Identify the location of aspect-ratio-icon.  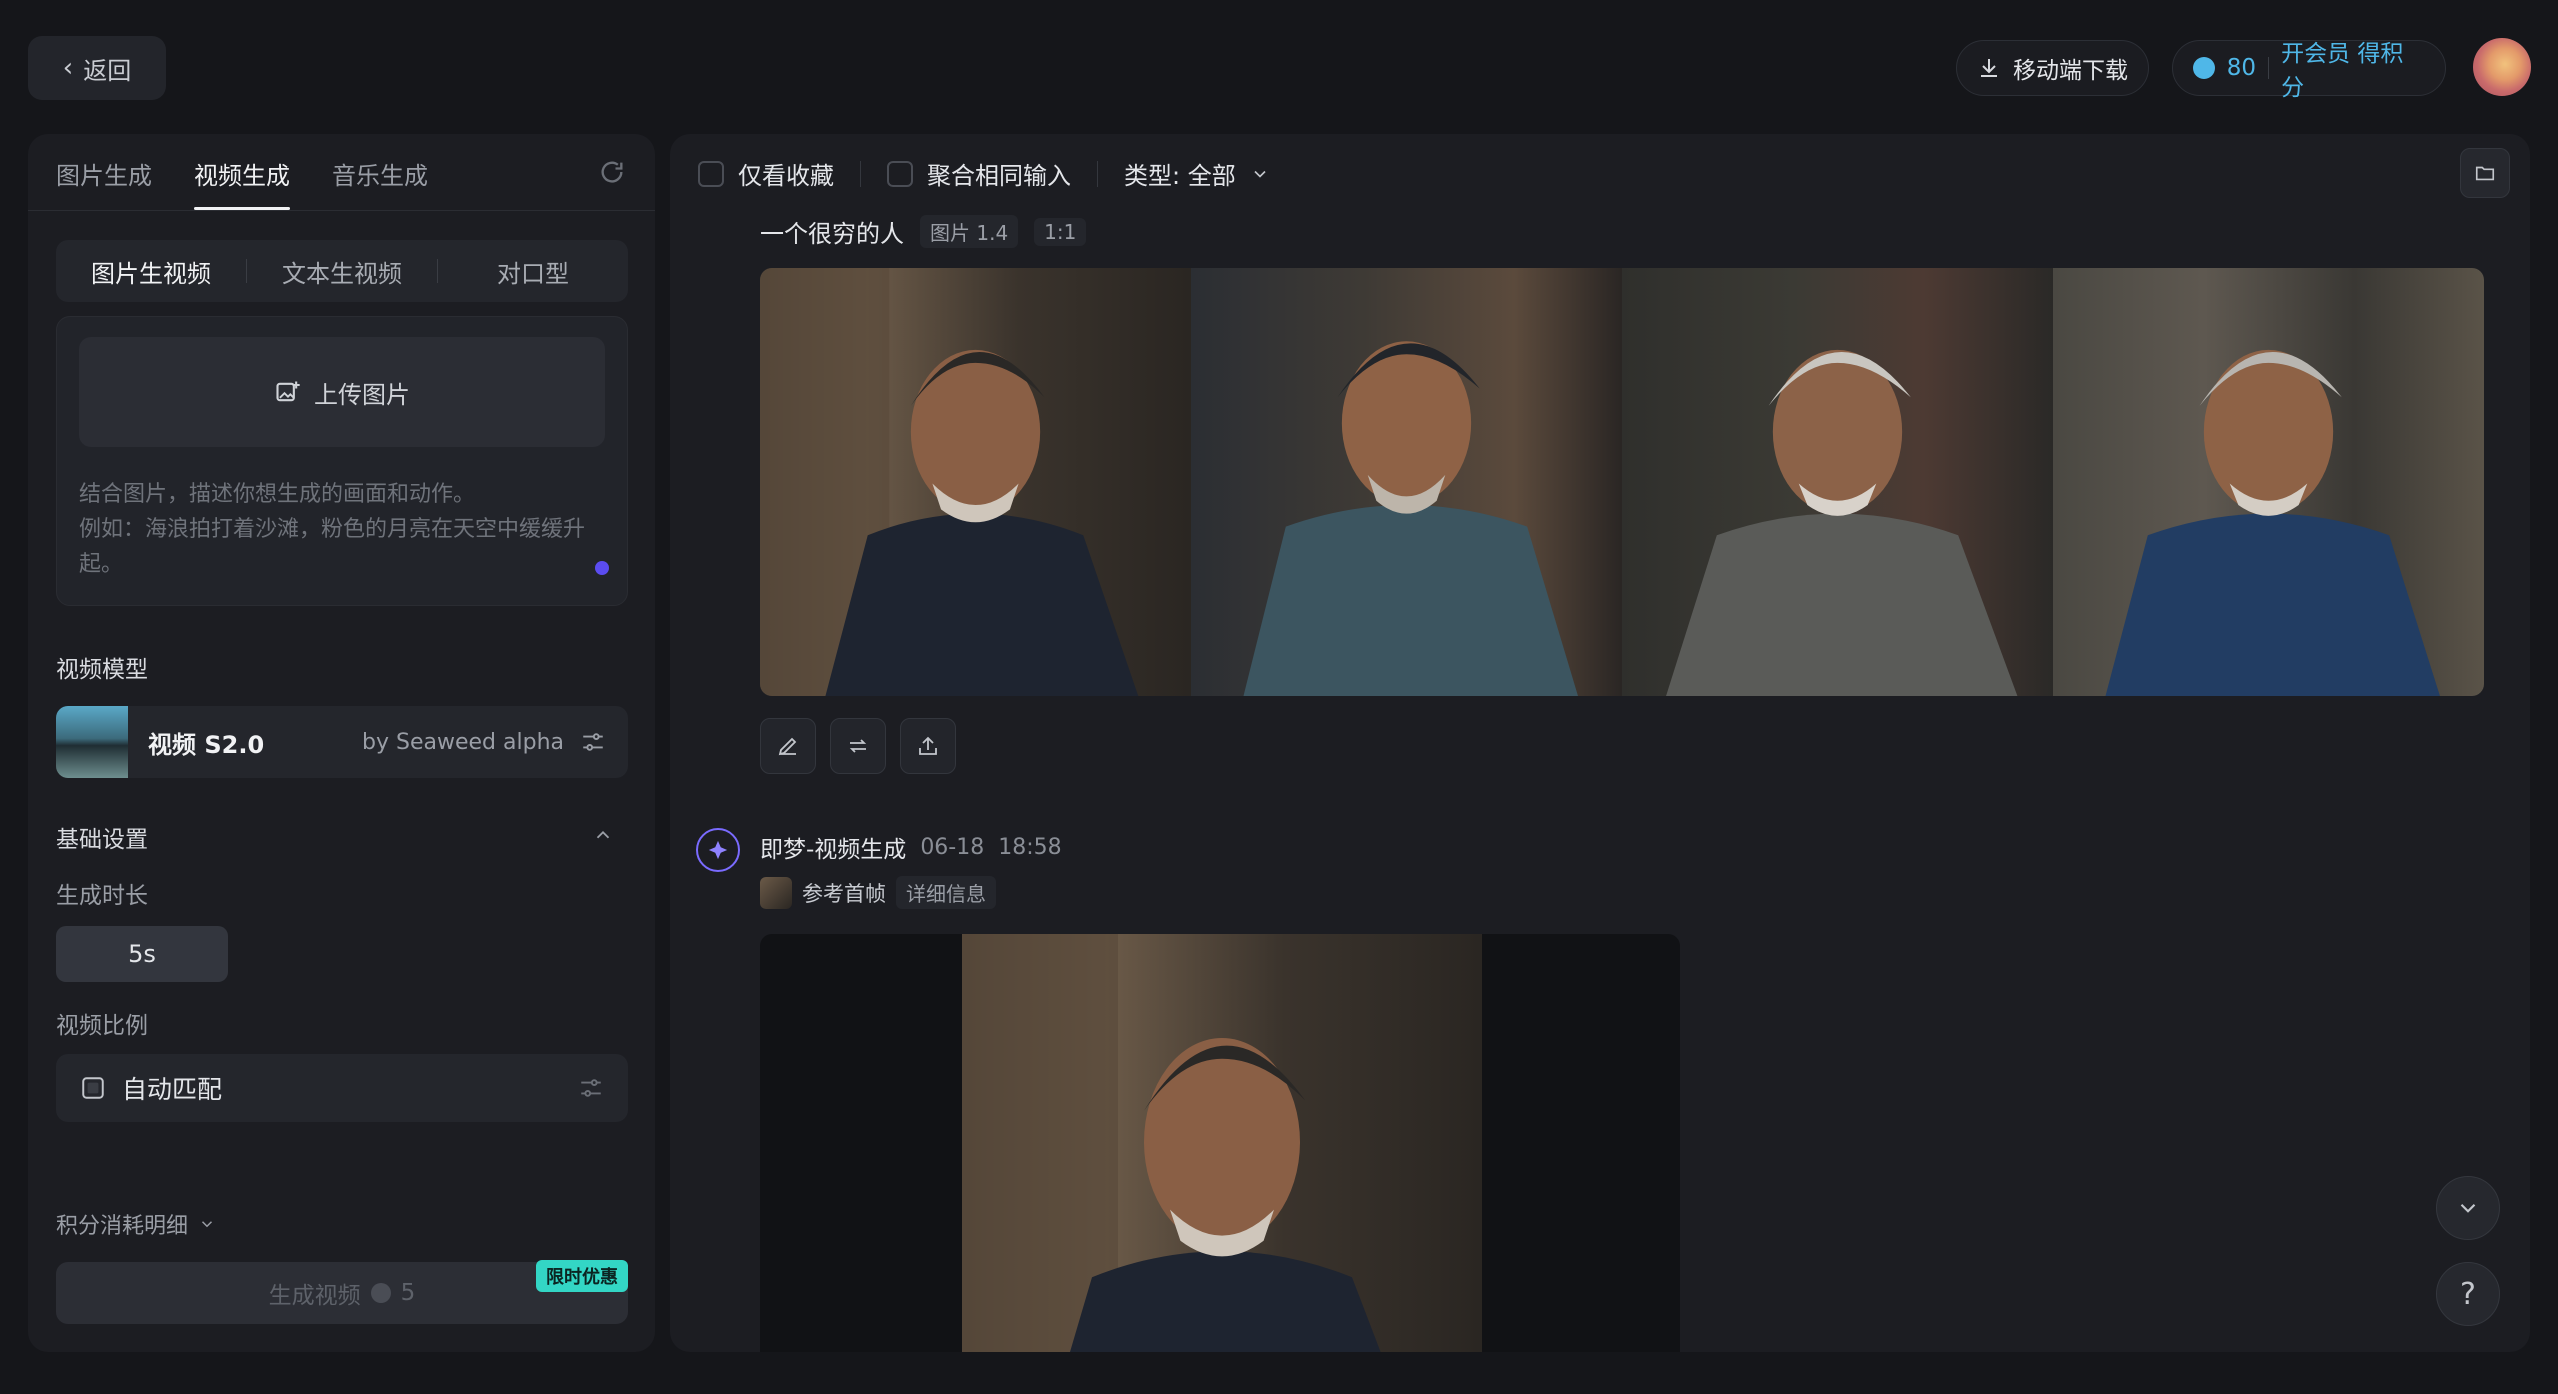
(93, 1088).